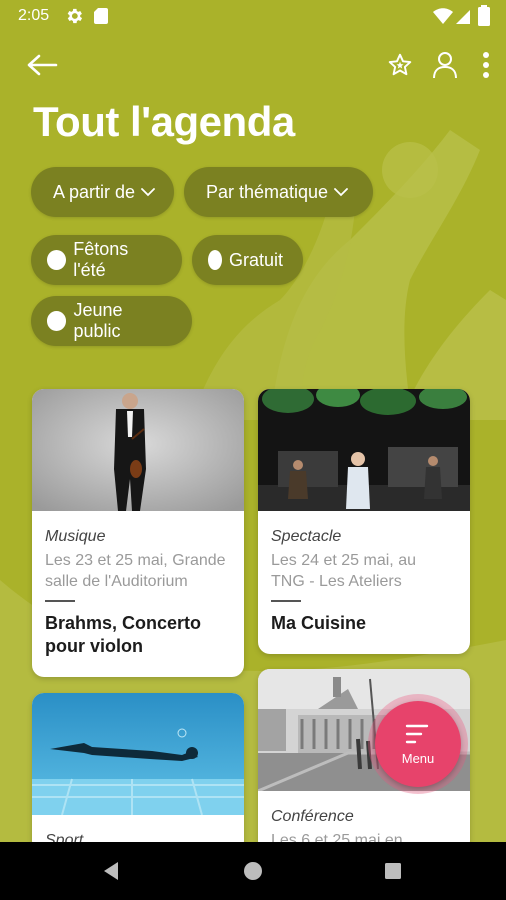 This screenshot has width=506, height=900. What do you see at coordinates (343, 560) in the screenshot?
I see `event-details-line: Les 24 et 25 mai, au` at bounding box center [343, 560].